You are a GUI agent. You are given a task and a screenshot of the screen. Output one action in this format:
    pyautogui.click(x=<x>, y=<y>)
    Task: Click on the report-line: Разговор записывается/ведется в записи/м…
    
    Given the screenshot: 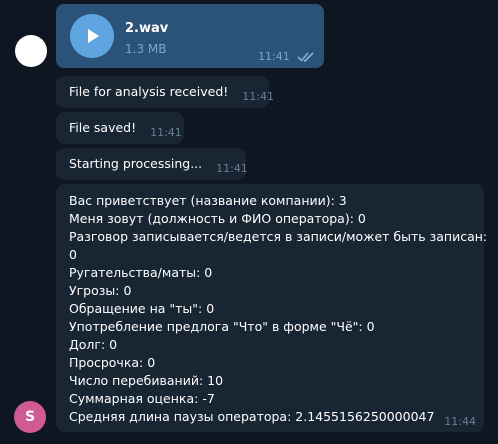 What is the action you would take?
    pyautogui.click(x=278, y=236)
    